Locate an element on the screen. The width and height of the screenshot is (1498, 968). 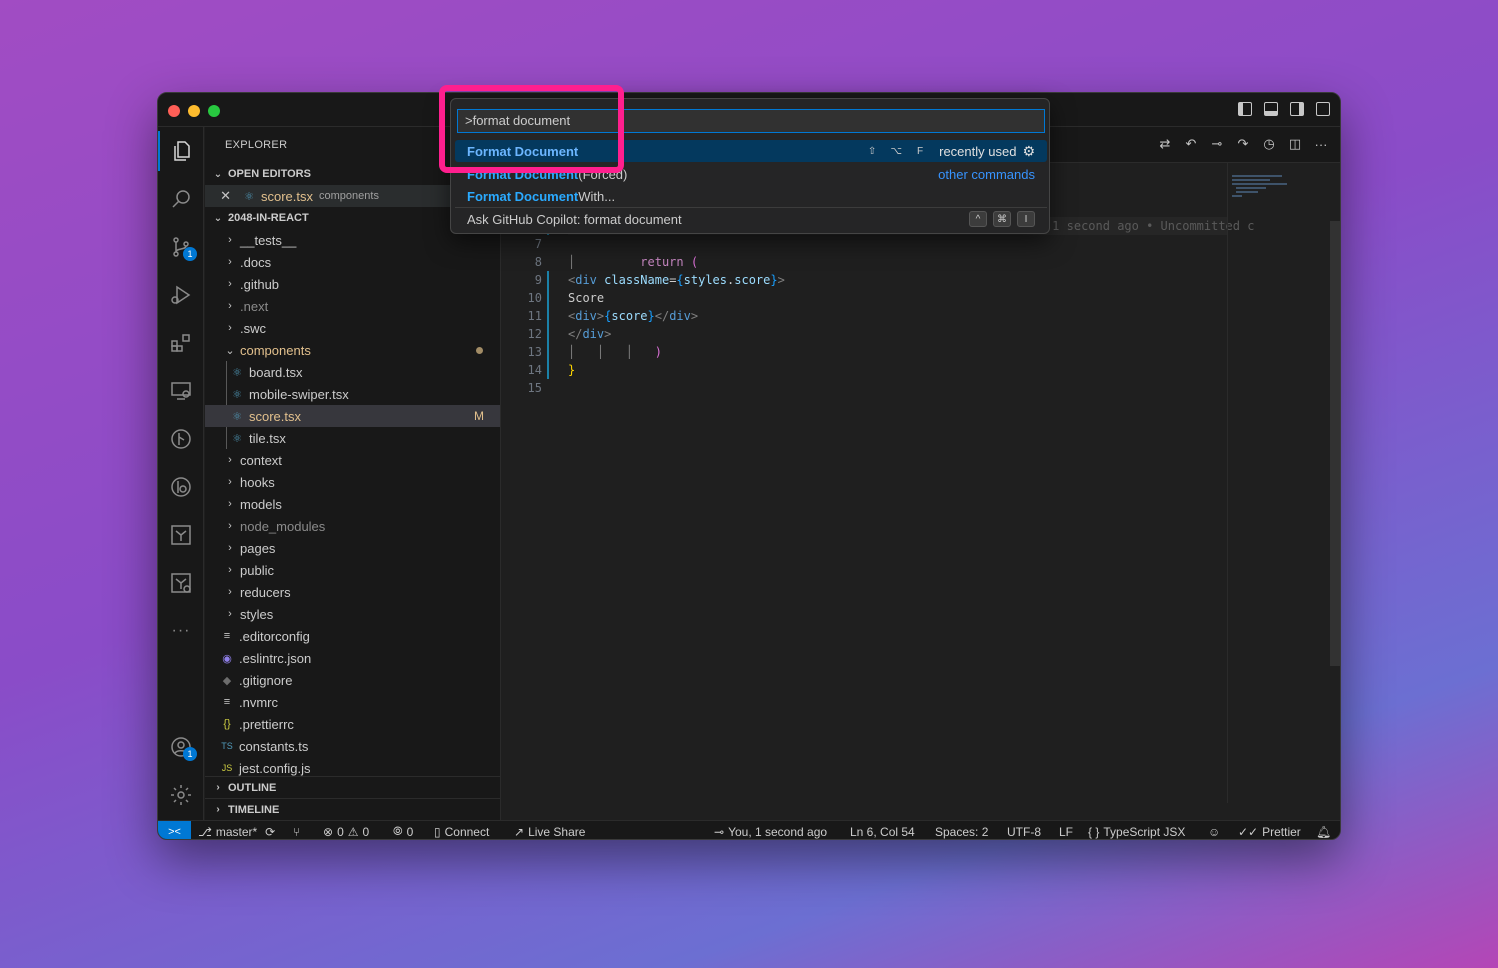
minimize-window-button is located at coordinates (194, 111).